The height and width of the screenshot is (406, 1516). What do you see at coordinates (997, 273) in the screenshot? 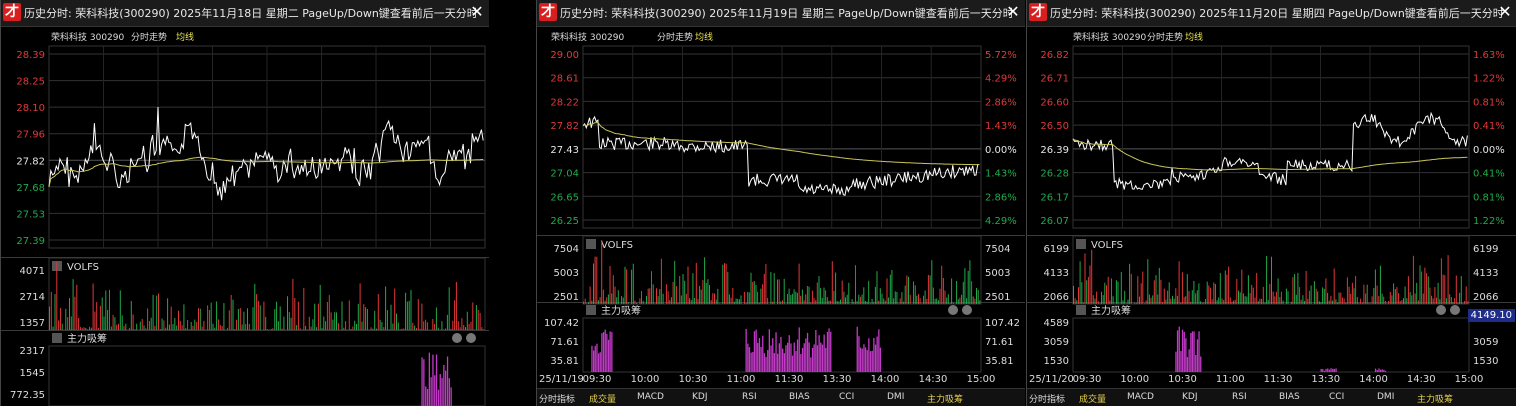
I see `volume-tick-label: 5003` at bounding box center [997, 273].